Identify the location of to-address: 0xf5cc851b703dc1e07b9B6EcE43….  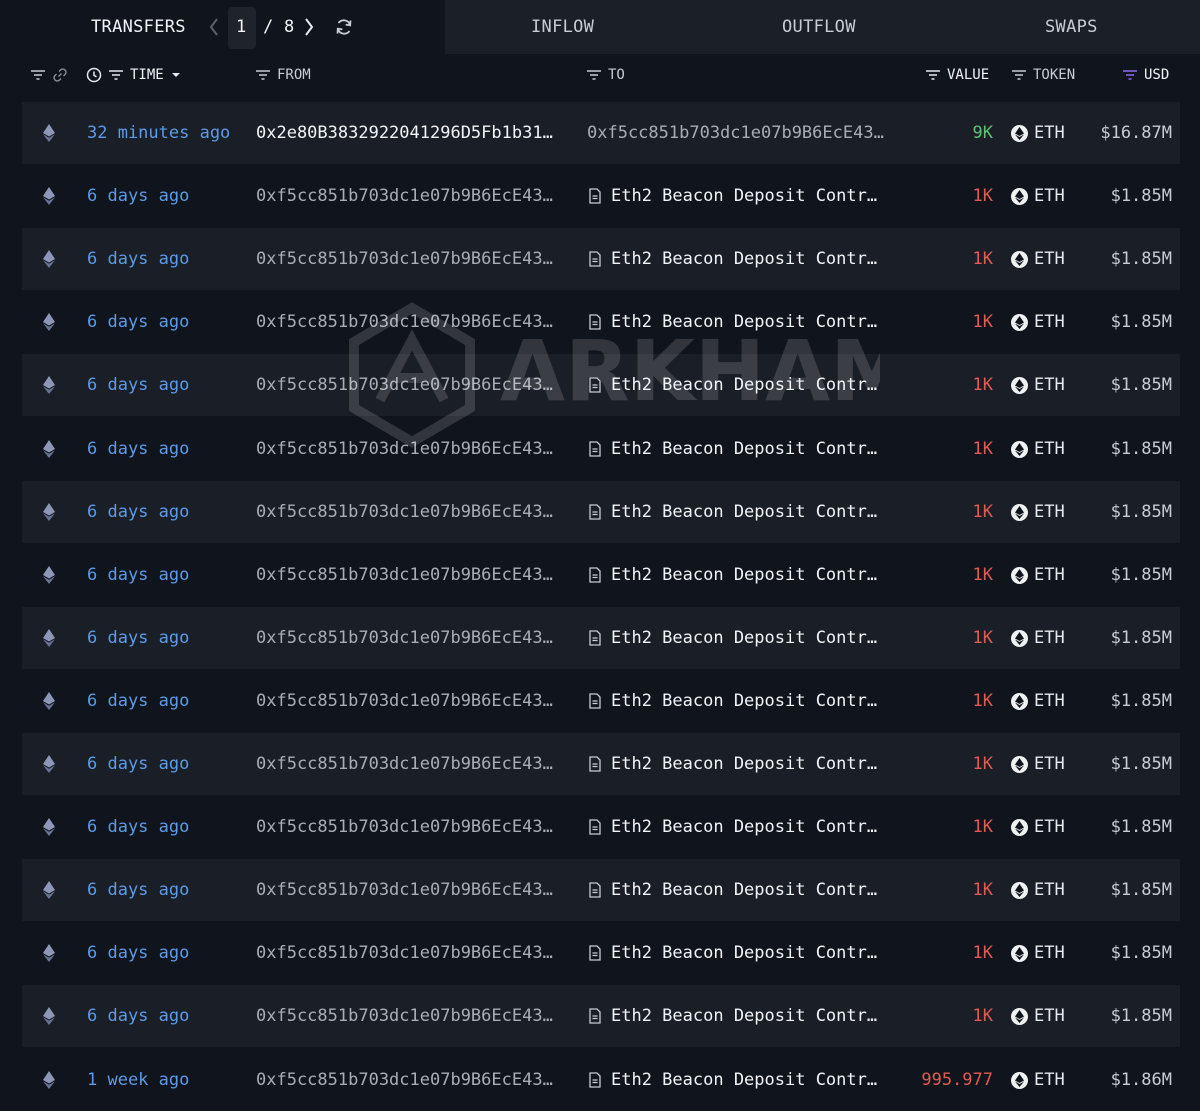
(735, 133).